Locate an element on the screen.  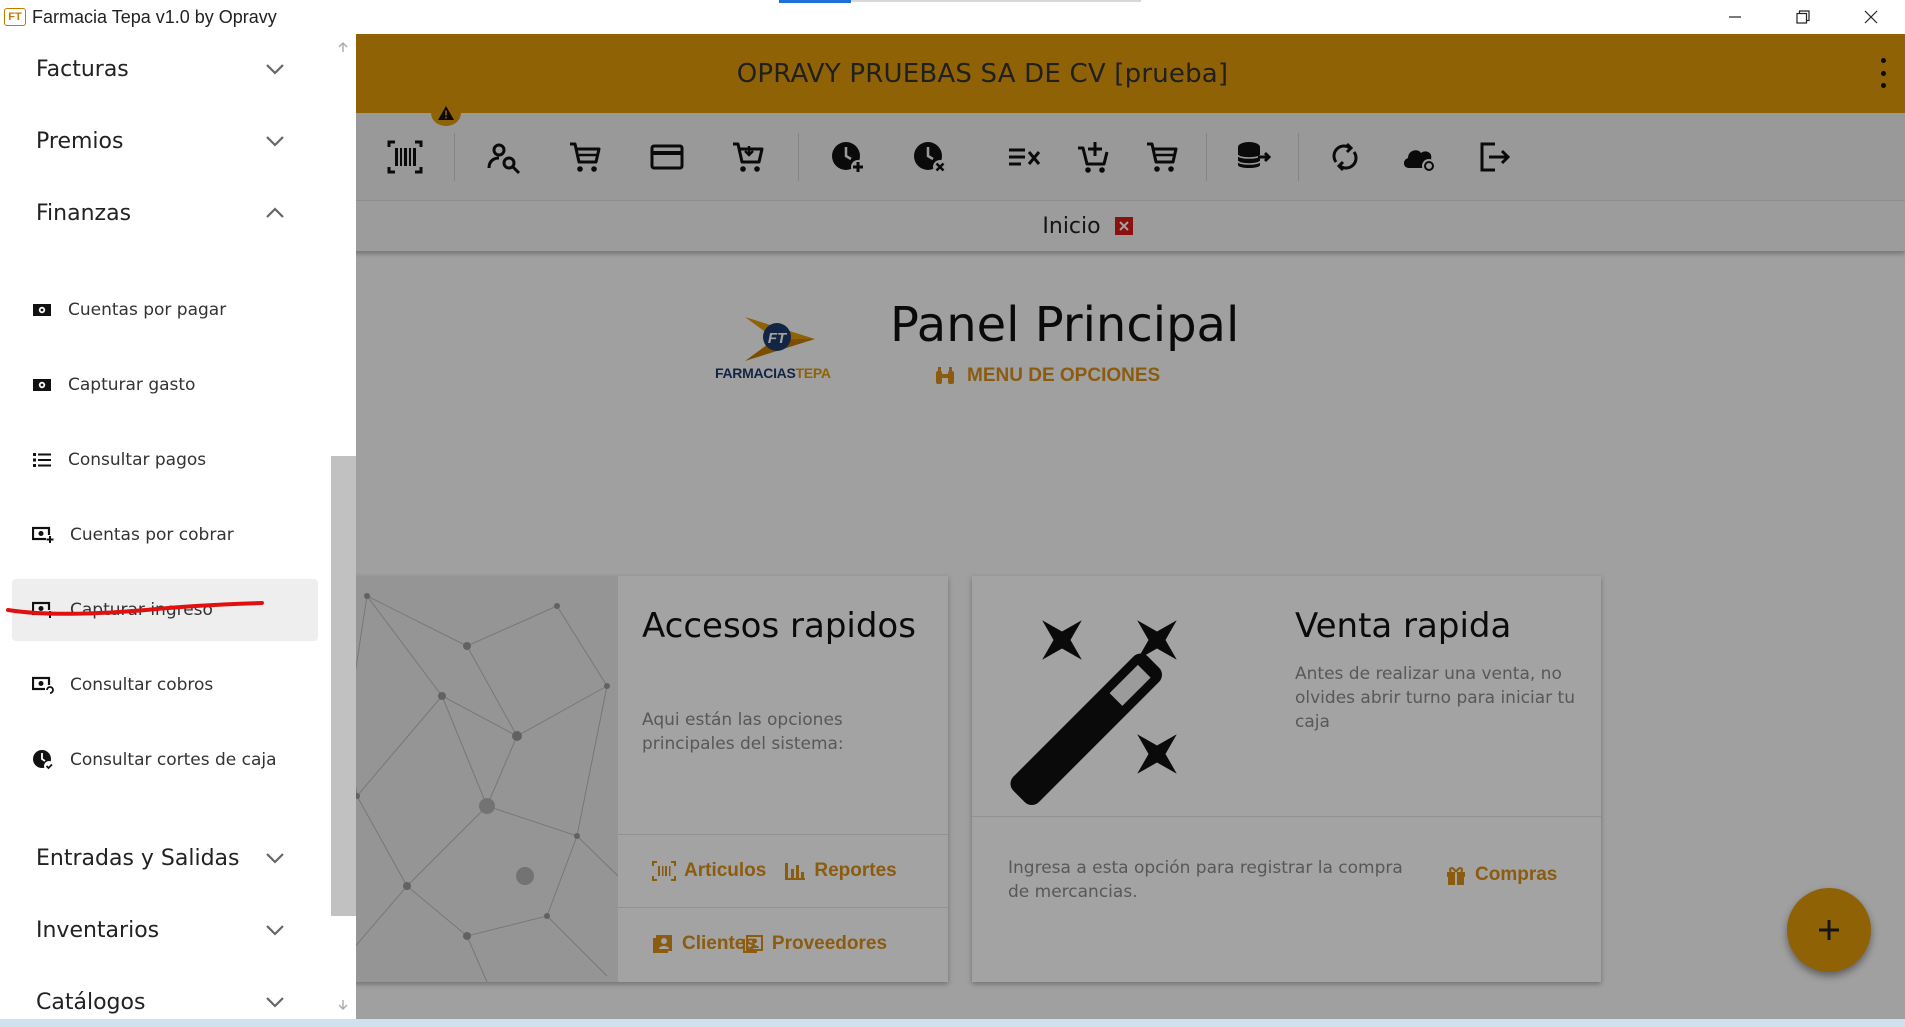
cash-plus-icon is located at coordinates (43, 535).